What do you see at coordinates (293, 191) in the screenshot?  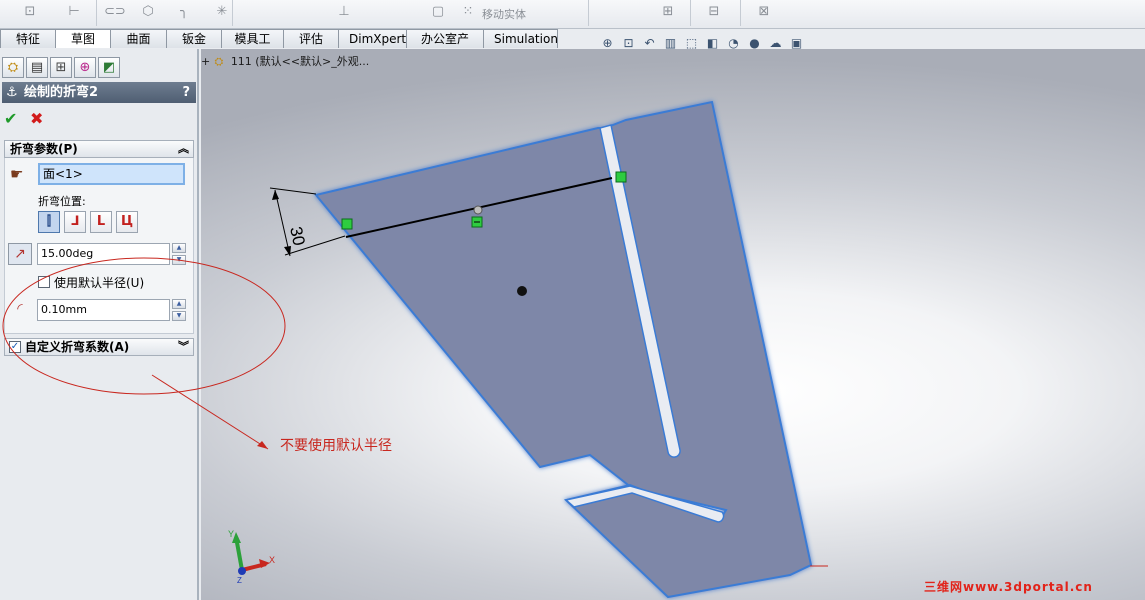 I see `extension-line` at bounding box center [293, 191].